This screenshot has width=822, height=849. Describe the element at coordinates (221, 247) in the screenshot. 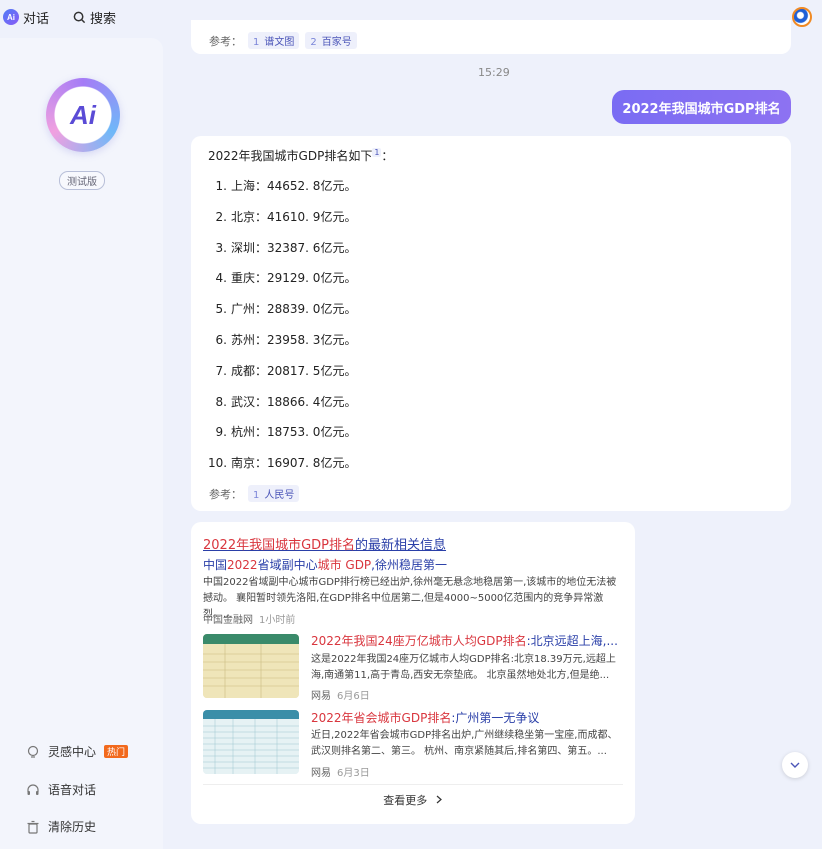

I see `list-number: 3.` at that location.